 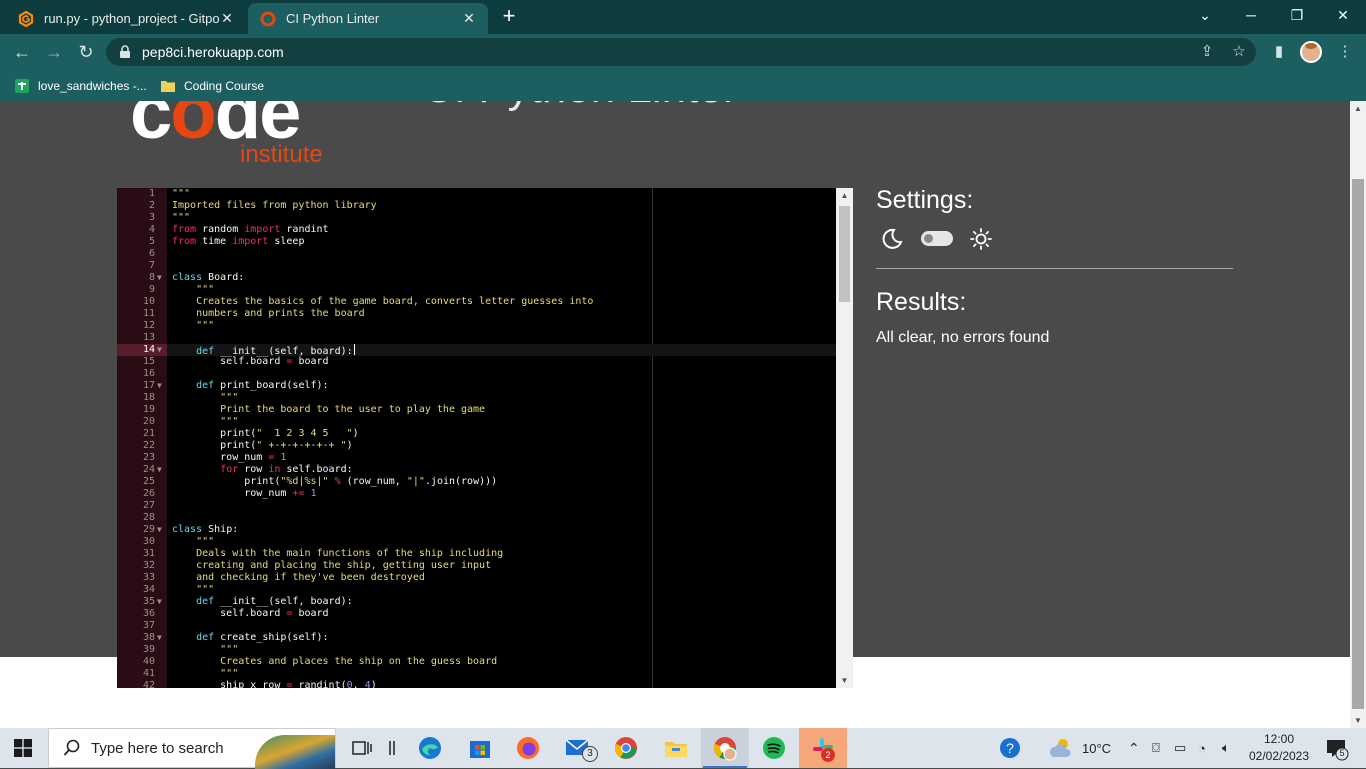 I want to click on code-line: 23 row_num = 1, so click(x=476, y=458).